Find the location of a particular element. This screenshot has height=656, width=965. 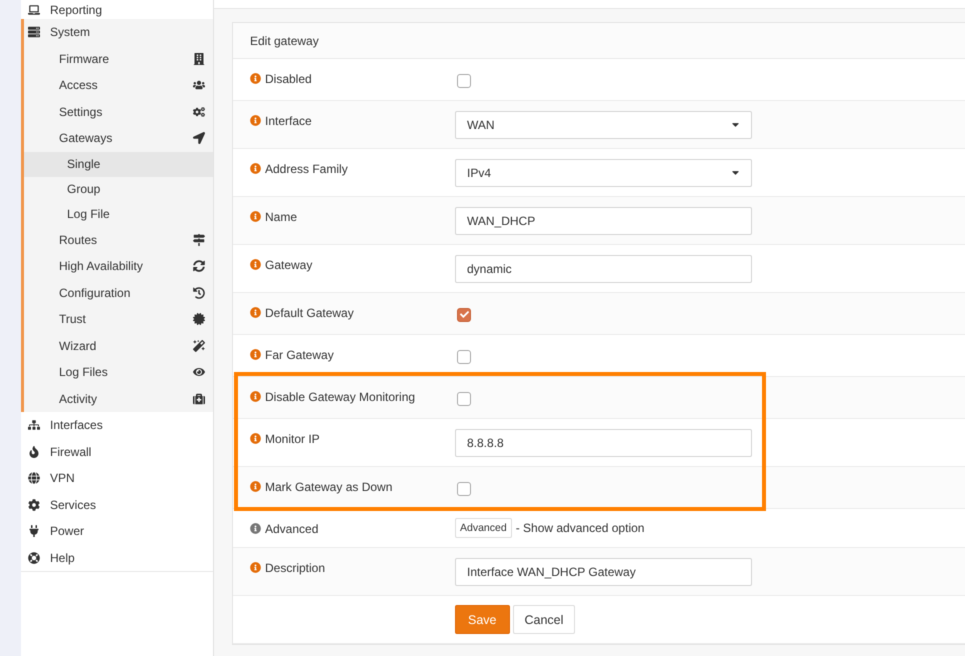

card-title: Edit gateway is located at coordinates (284, 41).